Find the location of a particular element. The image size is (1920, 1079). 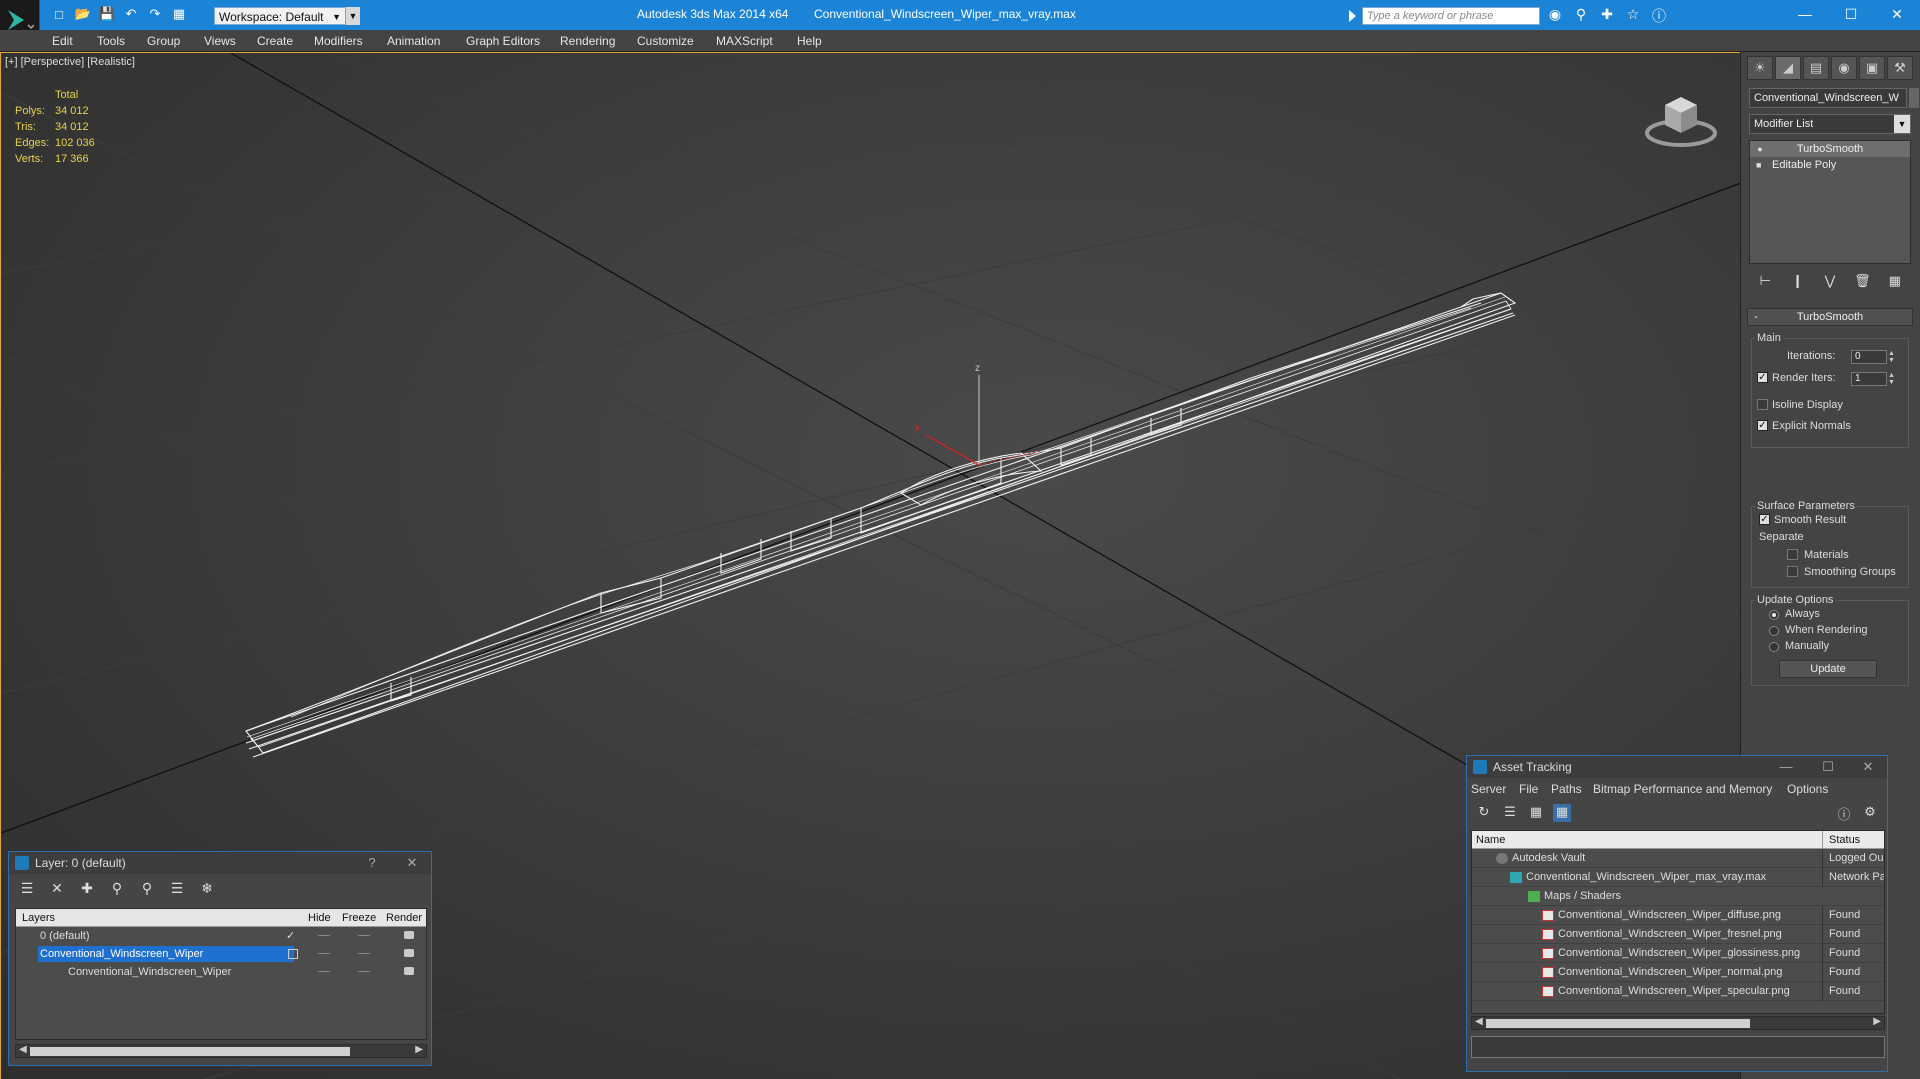

asset-help-icon: ⓘ is located at coordinates (1844, 813).